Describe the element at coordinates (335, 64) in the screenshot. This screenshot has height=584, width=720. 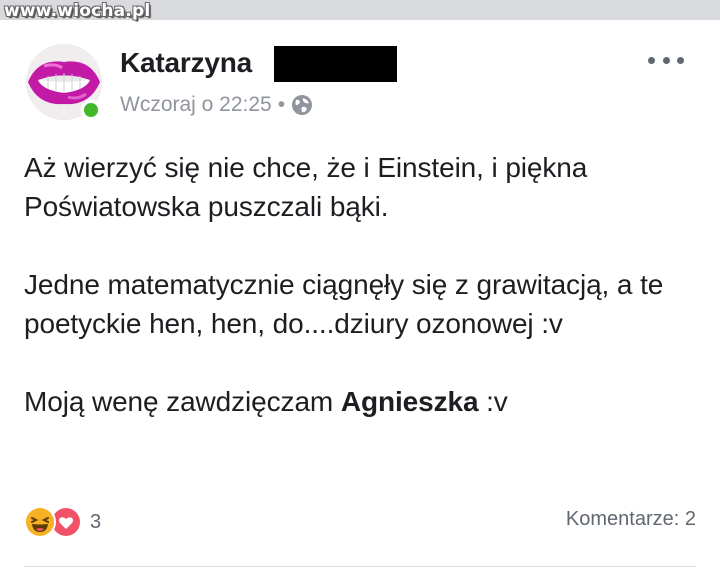
I see `redacted-surname` at that location.